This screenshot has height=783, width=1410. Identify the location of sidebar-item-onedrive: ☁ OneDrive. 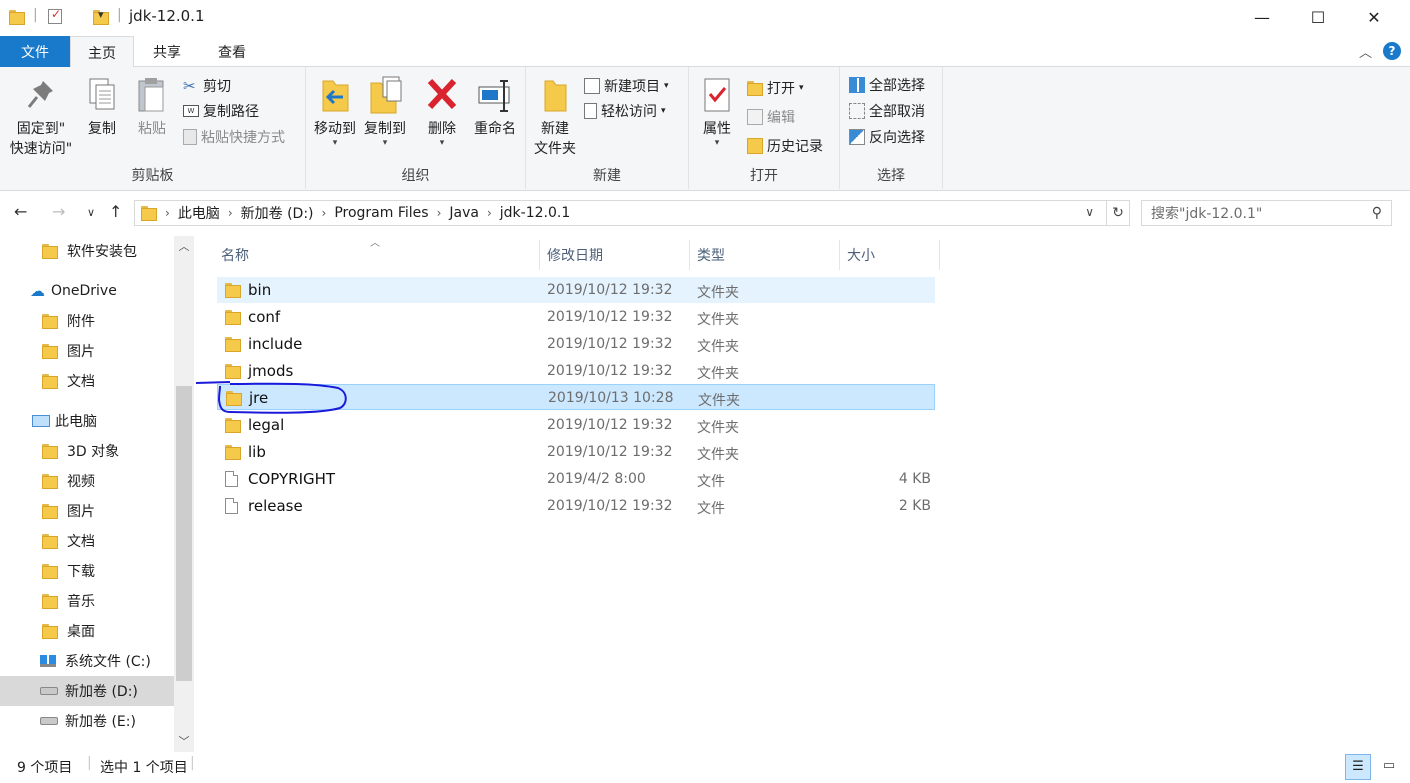
(87, 291).